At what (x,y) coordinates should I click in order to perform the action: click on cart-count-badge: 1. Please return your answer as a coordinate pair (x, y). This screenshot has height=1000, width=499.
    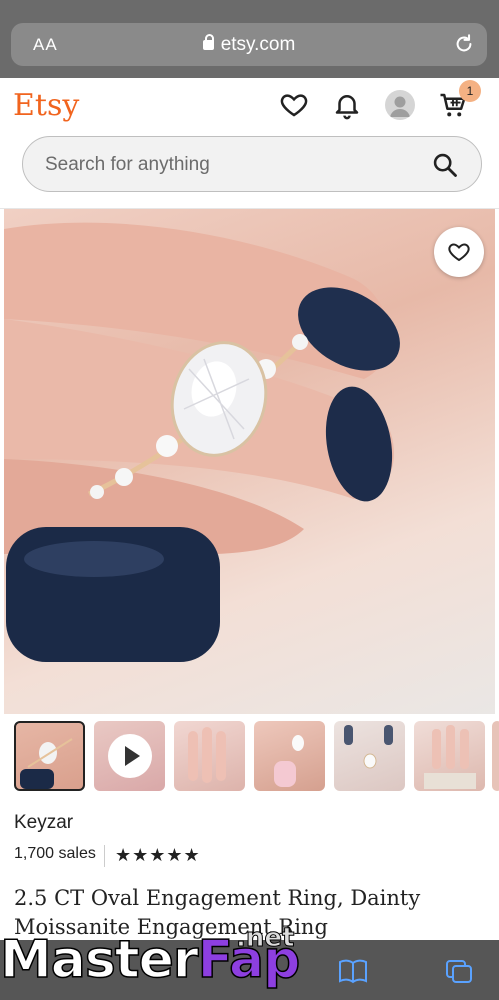
    Looking at the image, I should click on (470, 91).